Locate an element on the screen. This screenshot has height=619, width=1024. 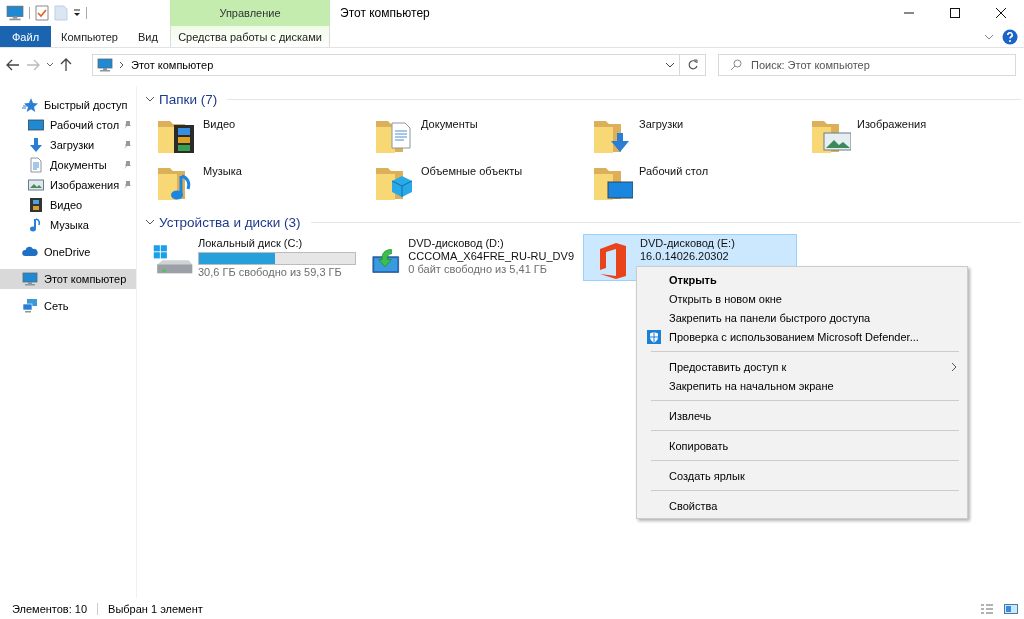
up-arrow-icon is located at coordinates (66, 65).